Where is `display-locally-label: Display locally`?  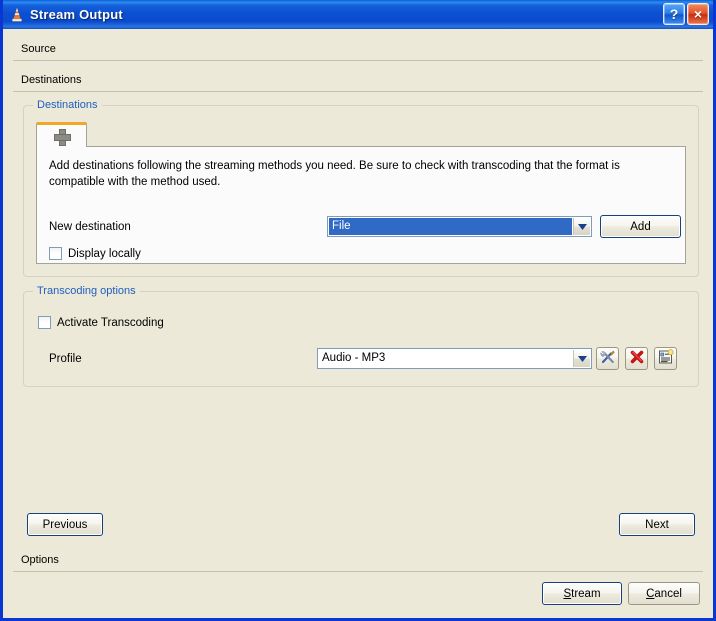
display-locally-label: Display locally is located at coordinates (104, 253).